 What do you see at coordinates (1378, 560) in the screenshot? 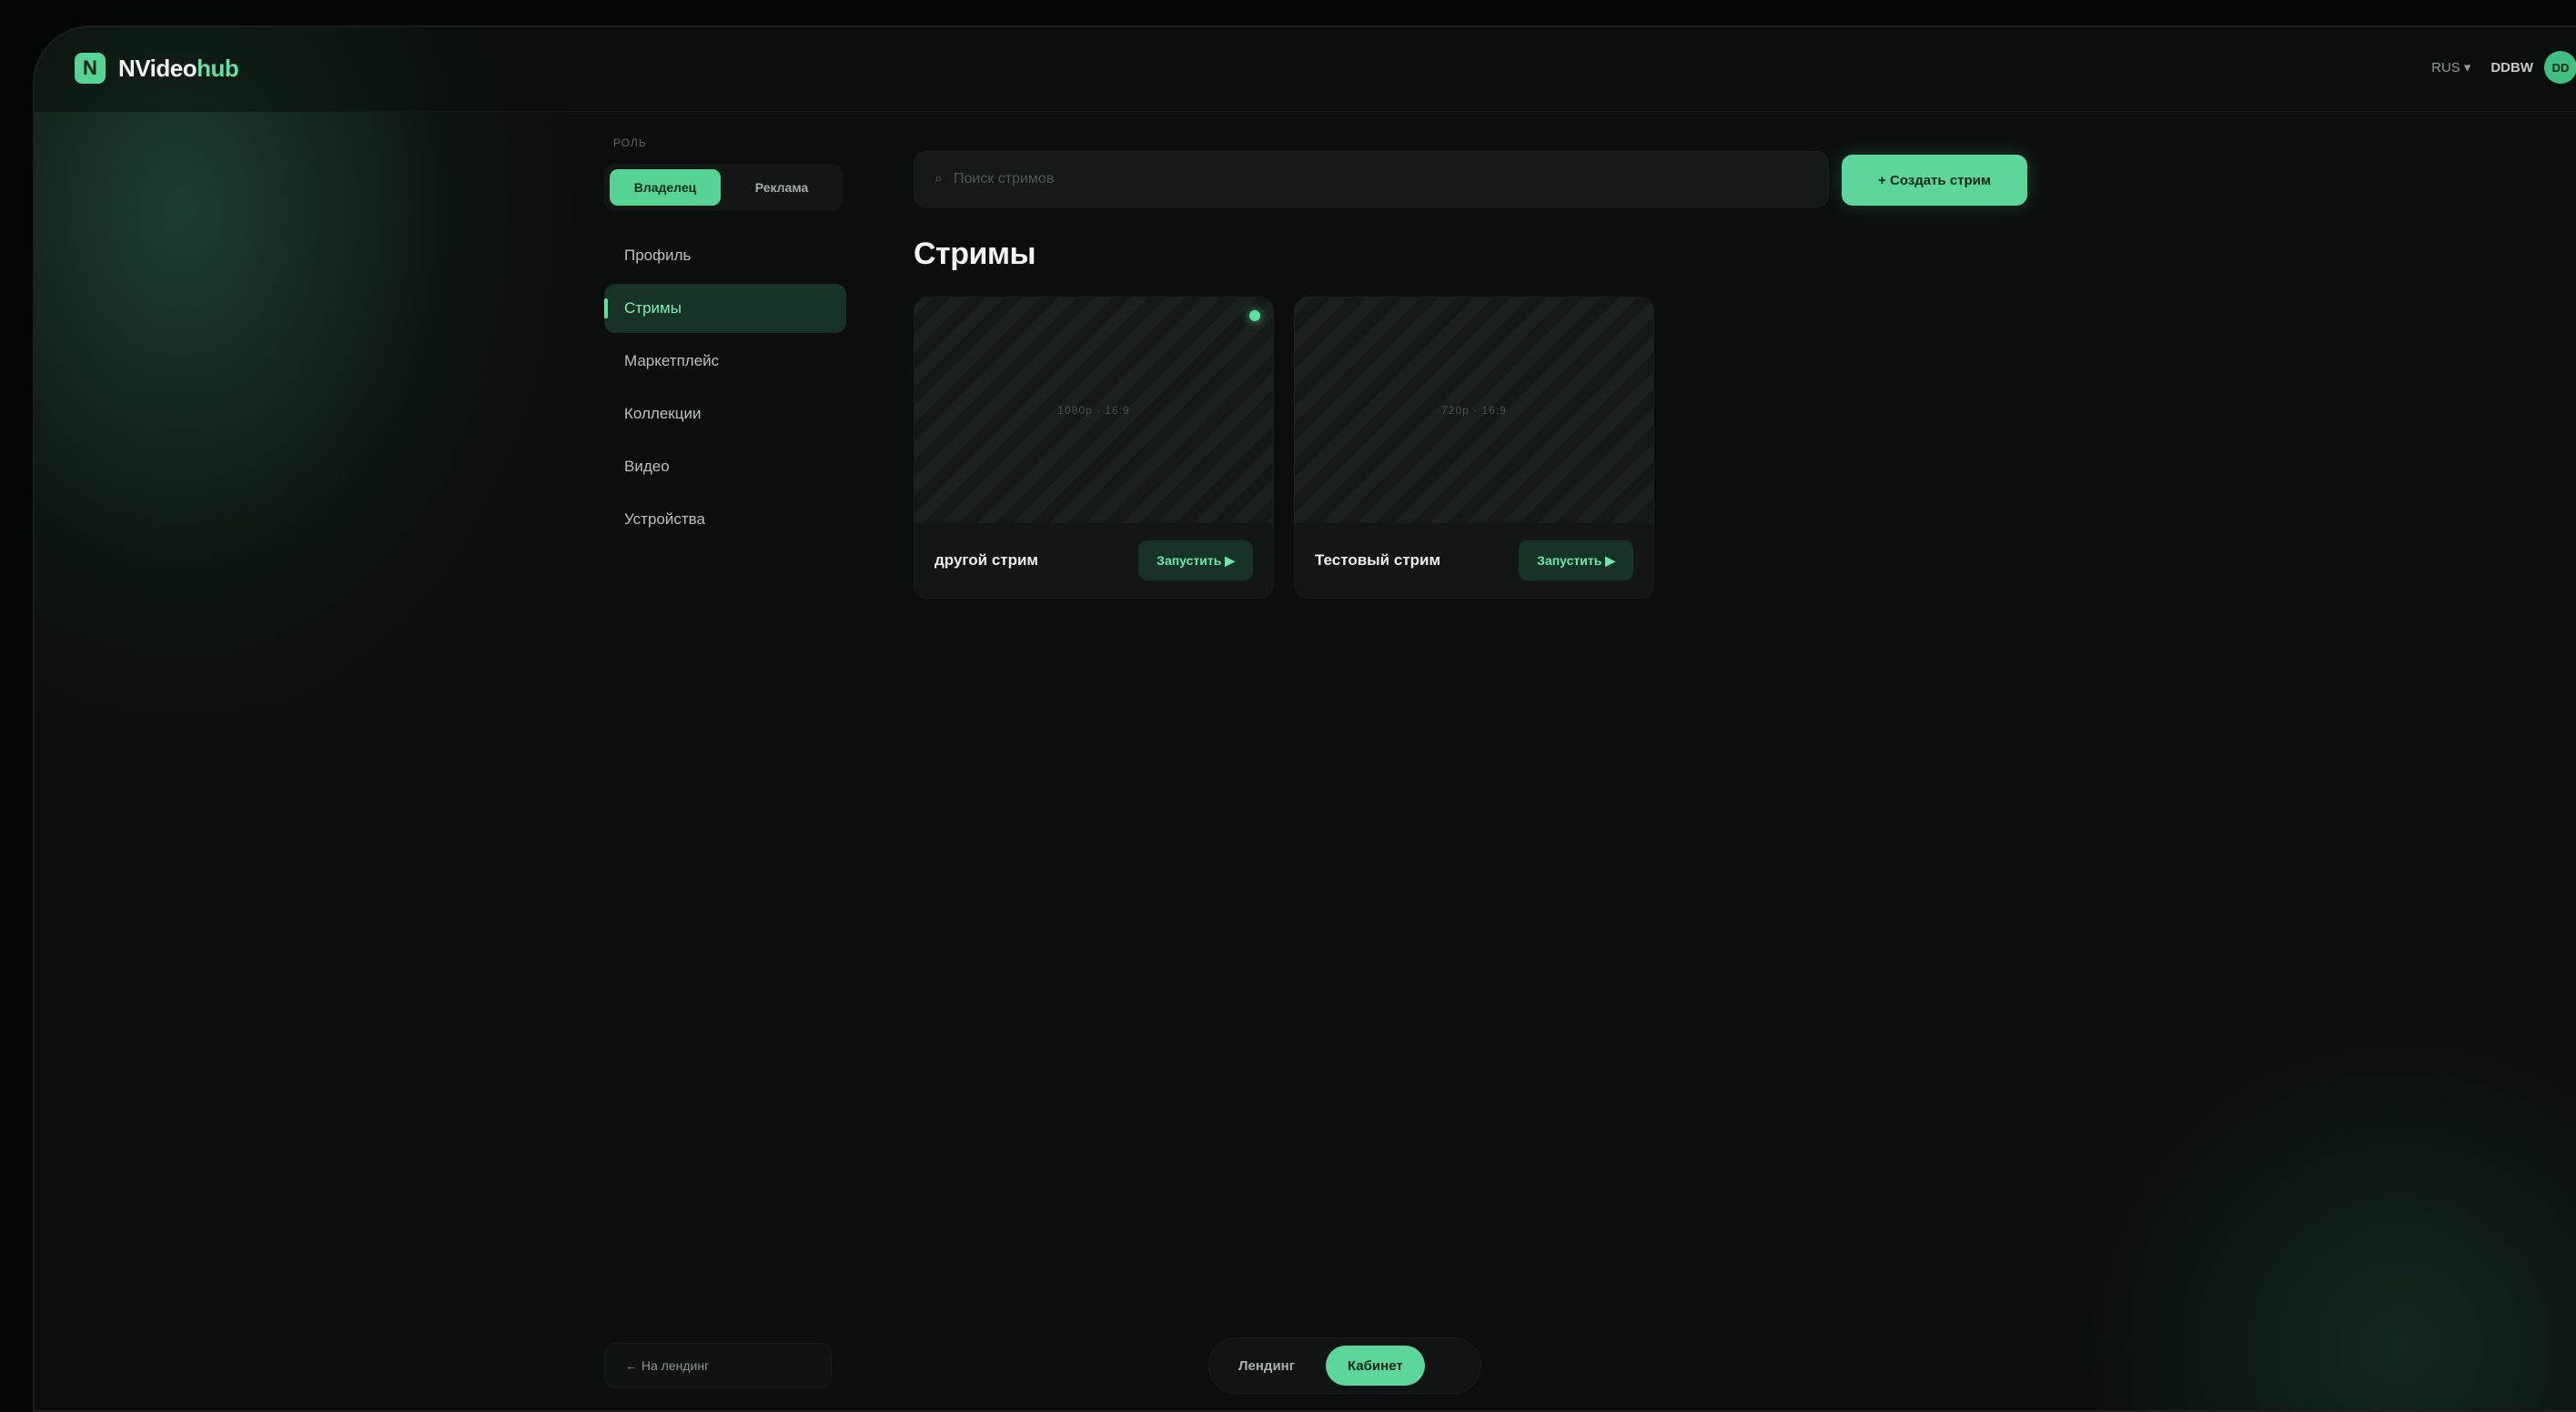
I see `stream-title: Тестовый стрим` at bounding box center [1378, 560].